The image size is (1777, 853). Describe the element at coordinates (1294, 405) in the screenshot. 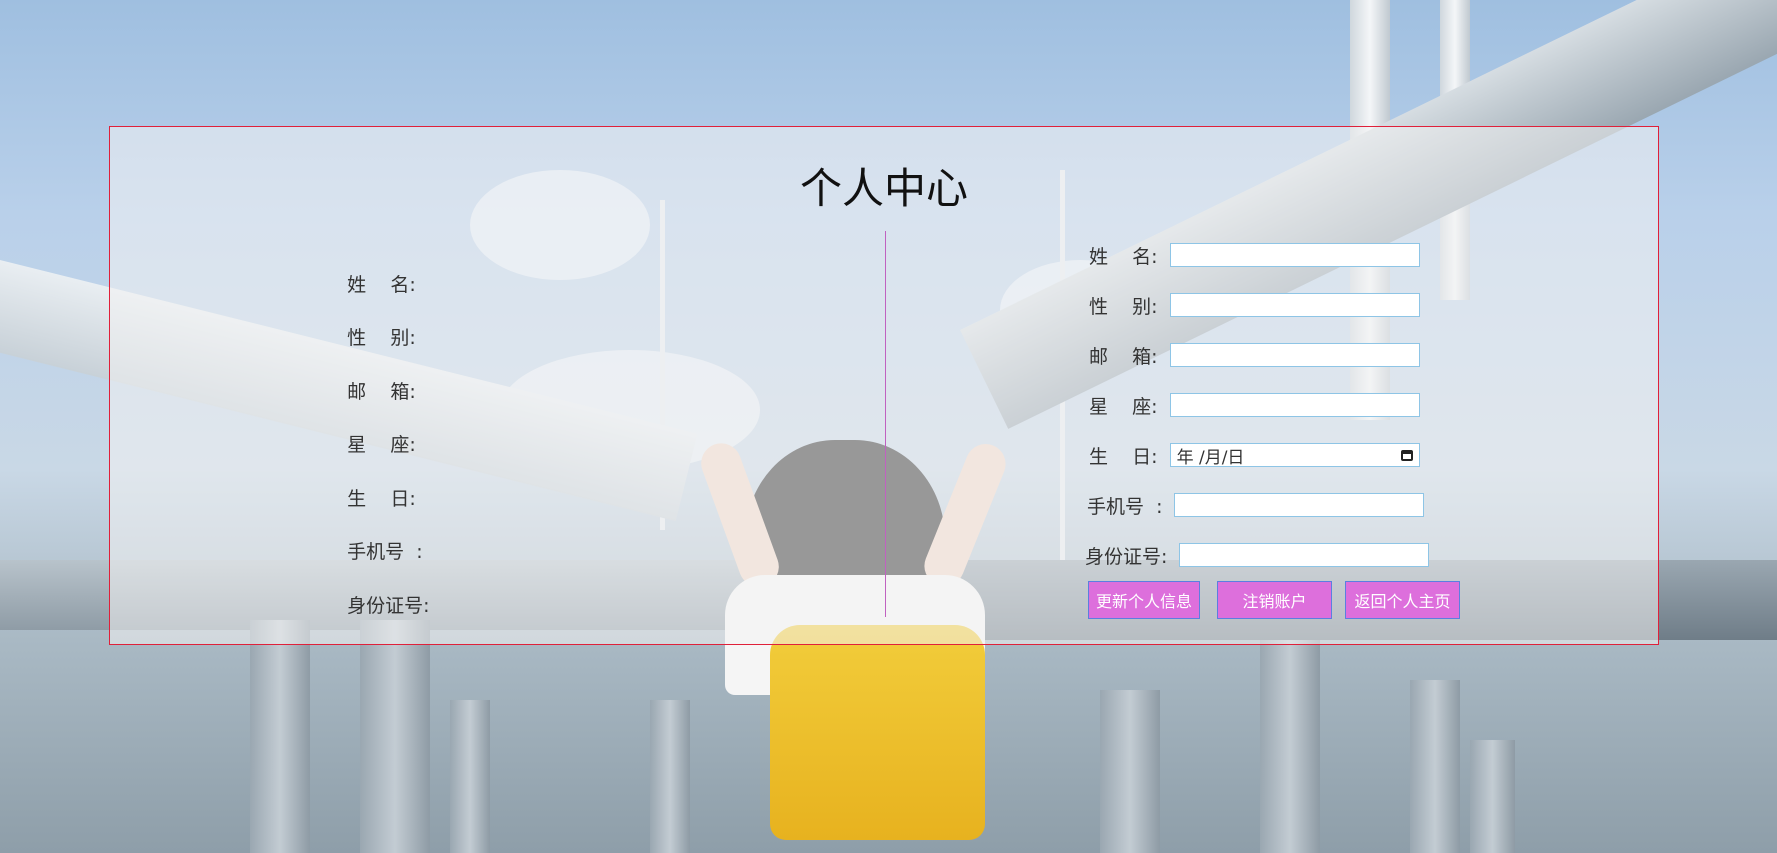

I see `zodiac-input` at that location.